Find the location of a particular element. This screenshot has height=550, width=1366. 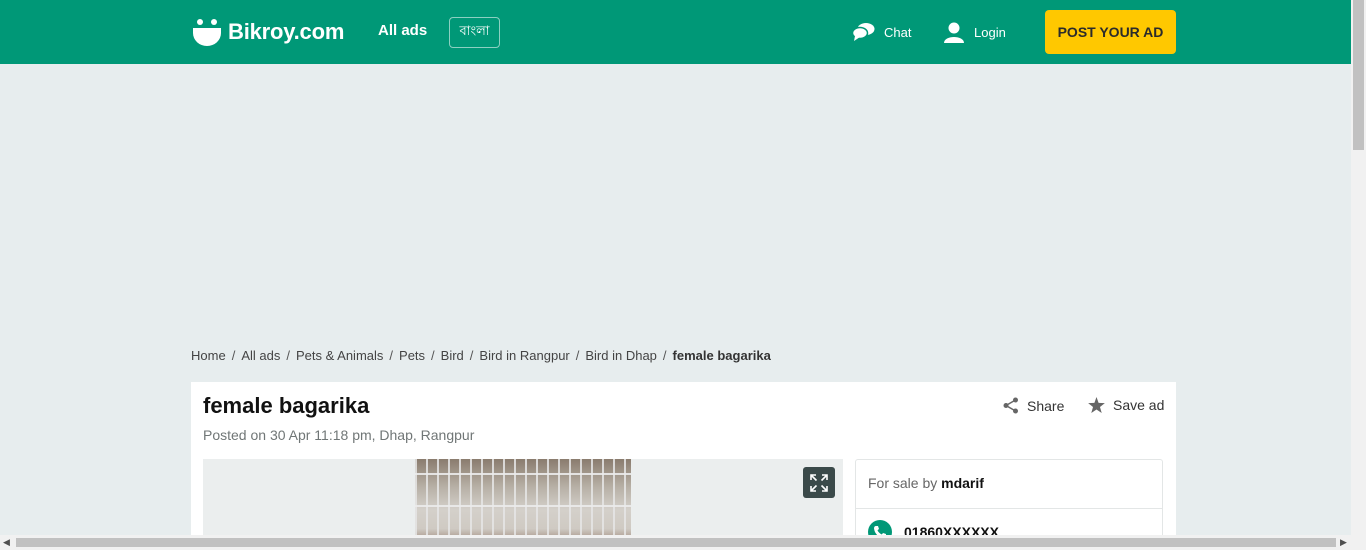

expand-icon is located at coordinates (819, 482).